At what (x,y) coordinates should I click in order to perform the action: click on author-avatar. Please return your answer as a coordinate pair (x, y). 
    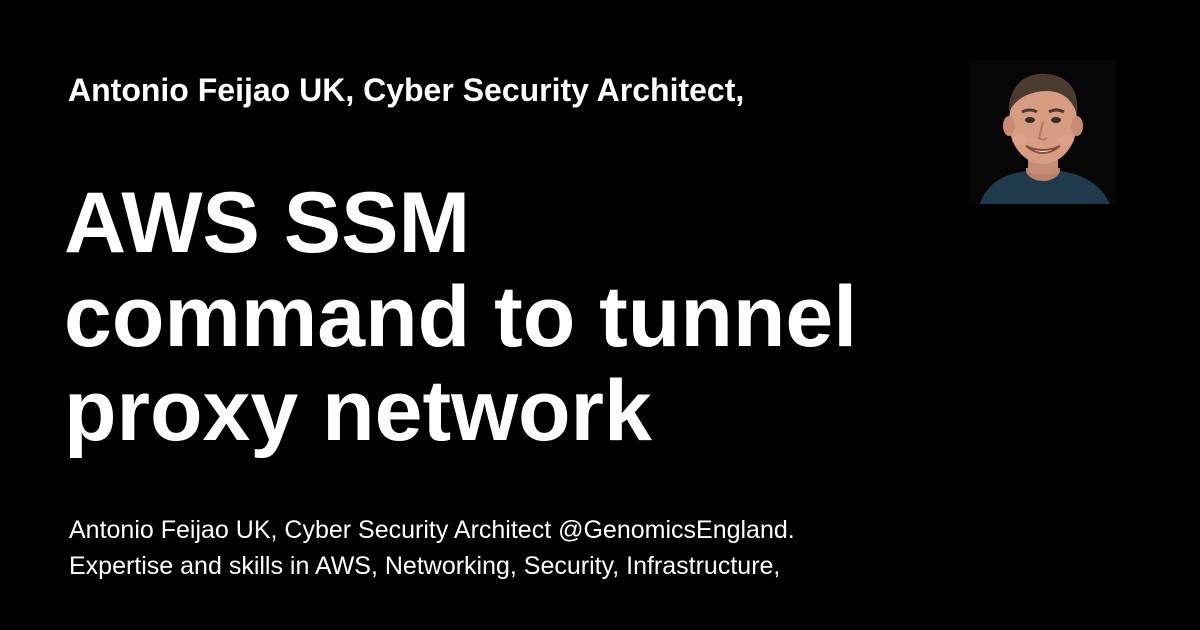
    Looking at the image, I should click on (1043, 132).